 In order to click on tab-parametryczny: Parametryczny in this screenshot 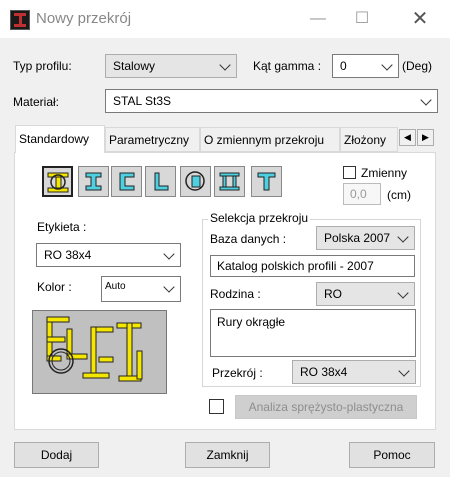, I will do `click(152, 139)`.